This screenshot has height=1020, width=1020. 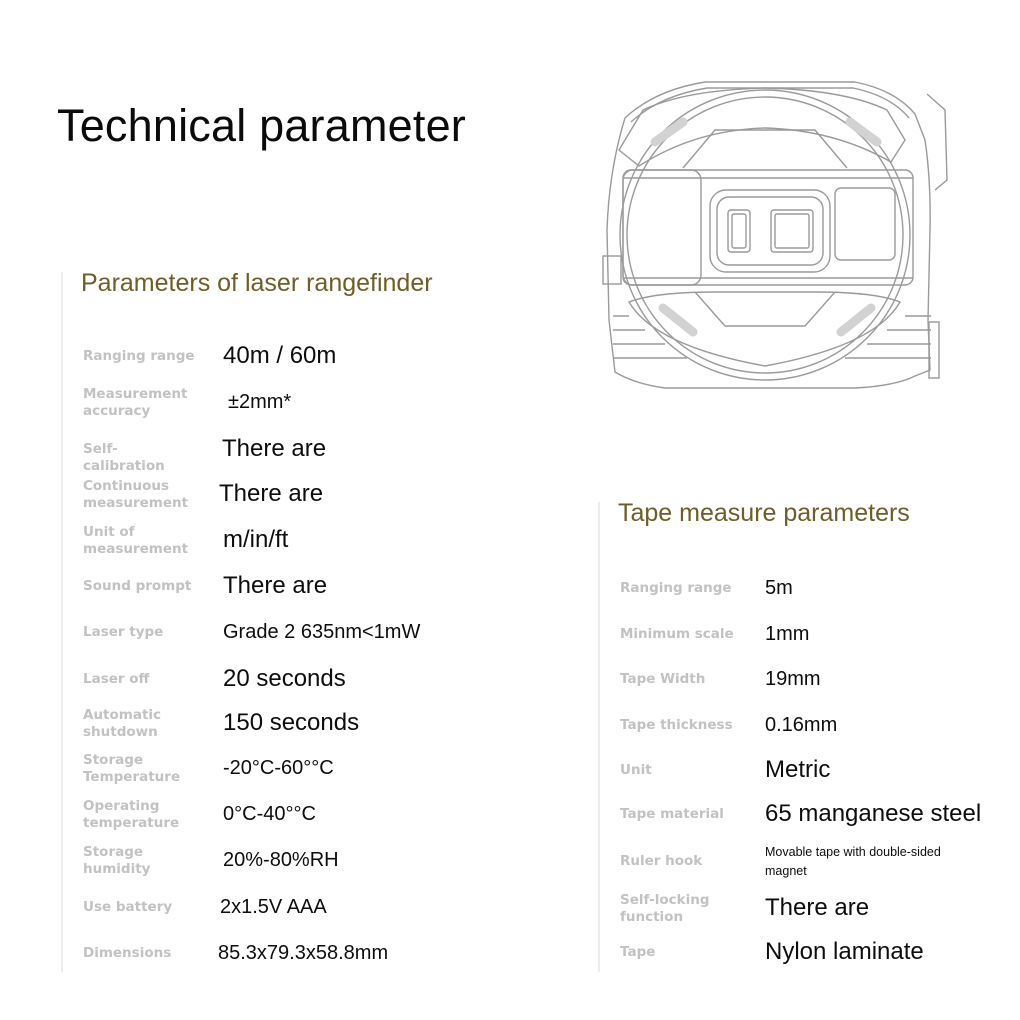 I want to click on laser-param-value: 40m / 60m, so click(x=280, y=355).